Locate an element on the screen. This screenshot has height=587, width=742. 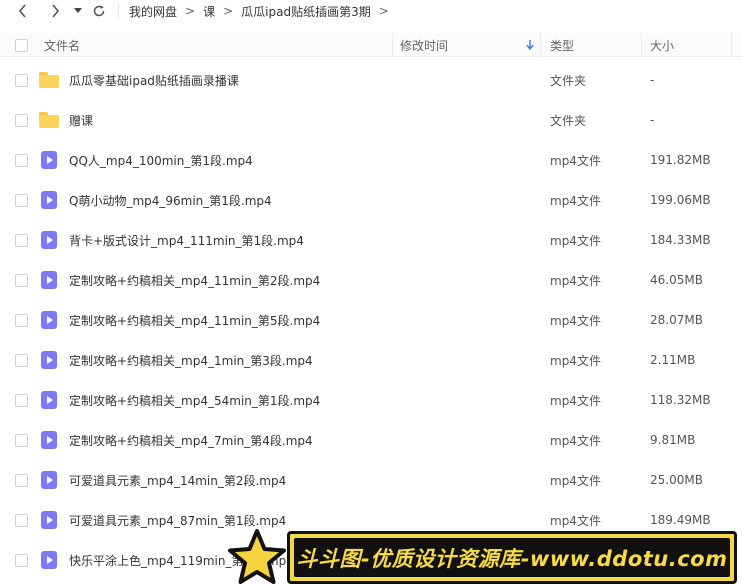
breadcrumb-item-current: 瓜瓜ipad贴纸插画第3期 is located at coordinates (306, 11).